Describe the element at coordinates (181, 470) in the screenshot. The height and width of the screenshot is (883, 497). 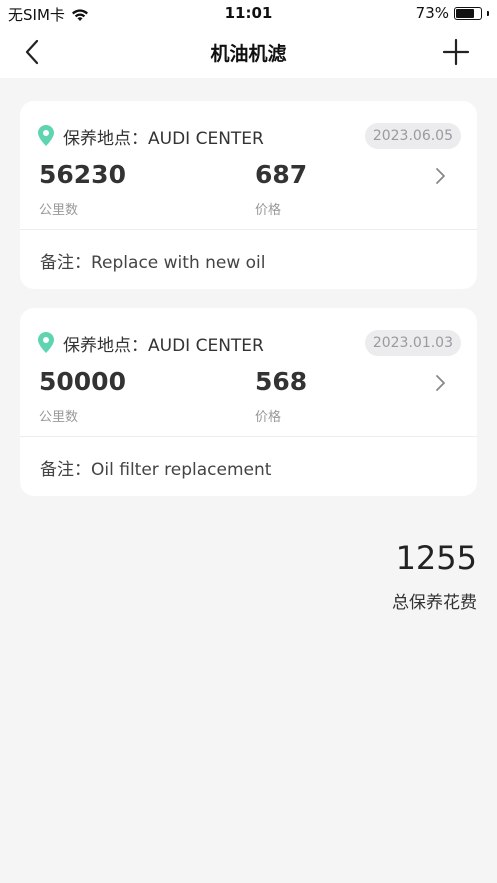
I see `note-value: Oil filter replacement` at that location.